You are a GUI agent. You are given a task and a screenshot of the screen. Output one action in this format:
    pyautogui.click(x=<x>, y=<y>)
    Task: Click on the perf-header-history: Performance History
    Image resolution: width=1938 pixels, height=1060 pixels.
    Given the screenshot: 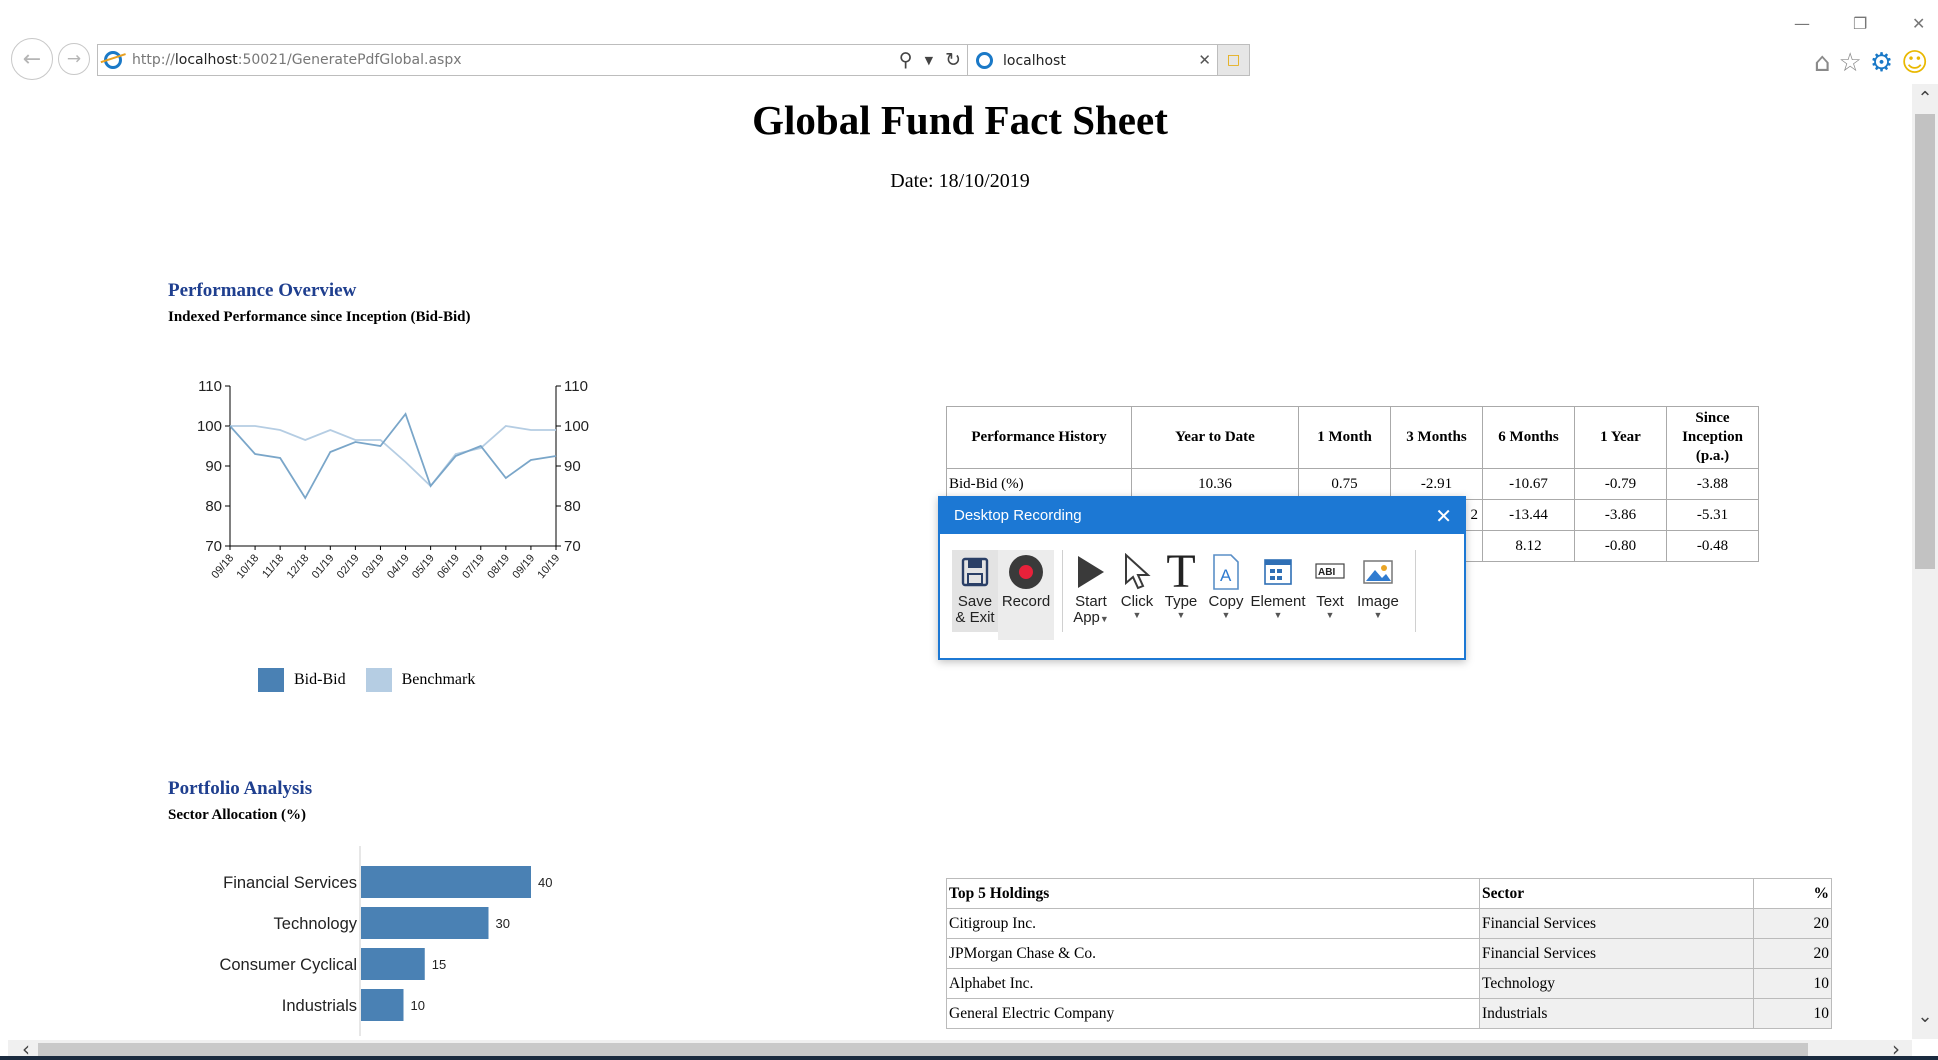 What is the action you would take?
    pyautogui.click(x=1039, y=437)
    